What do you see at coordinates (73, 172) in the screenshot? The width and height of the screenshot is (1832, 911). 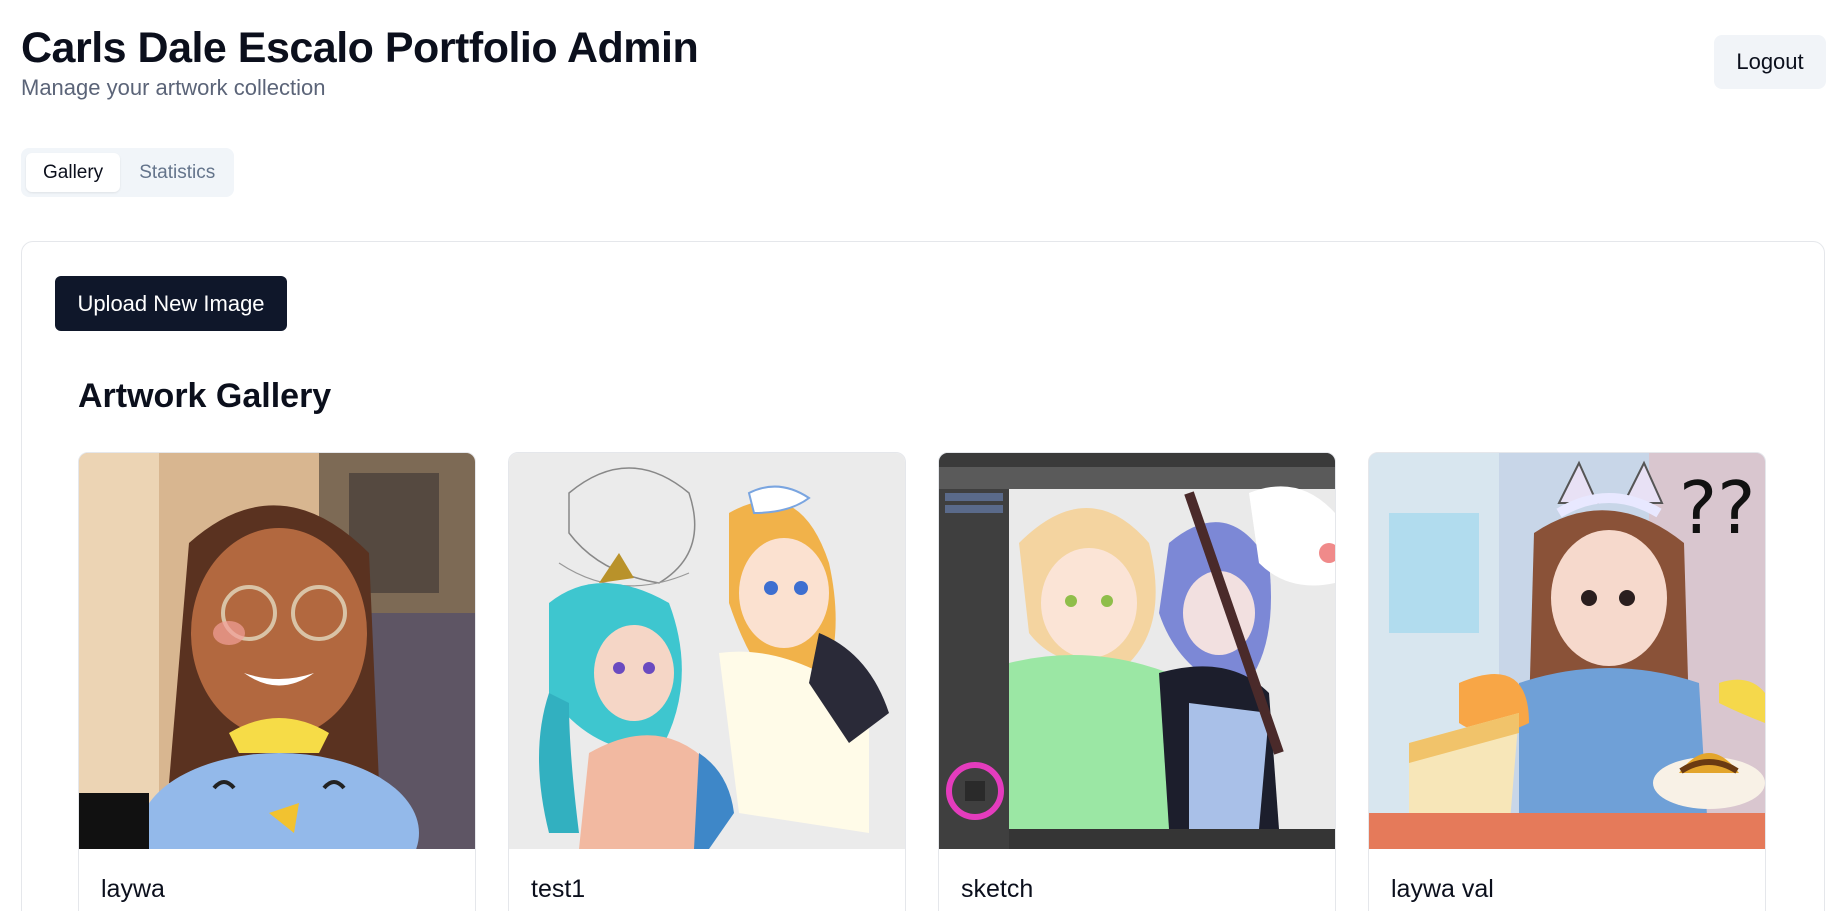 I see `tab-gallery: Gallery` at bounding box center [73, 172].